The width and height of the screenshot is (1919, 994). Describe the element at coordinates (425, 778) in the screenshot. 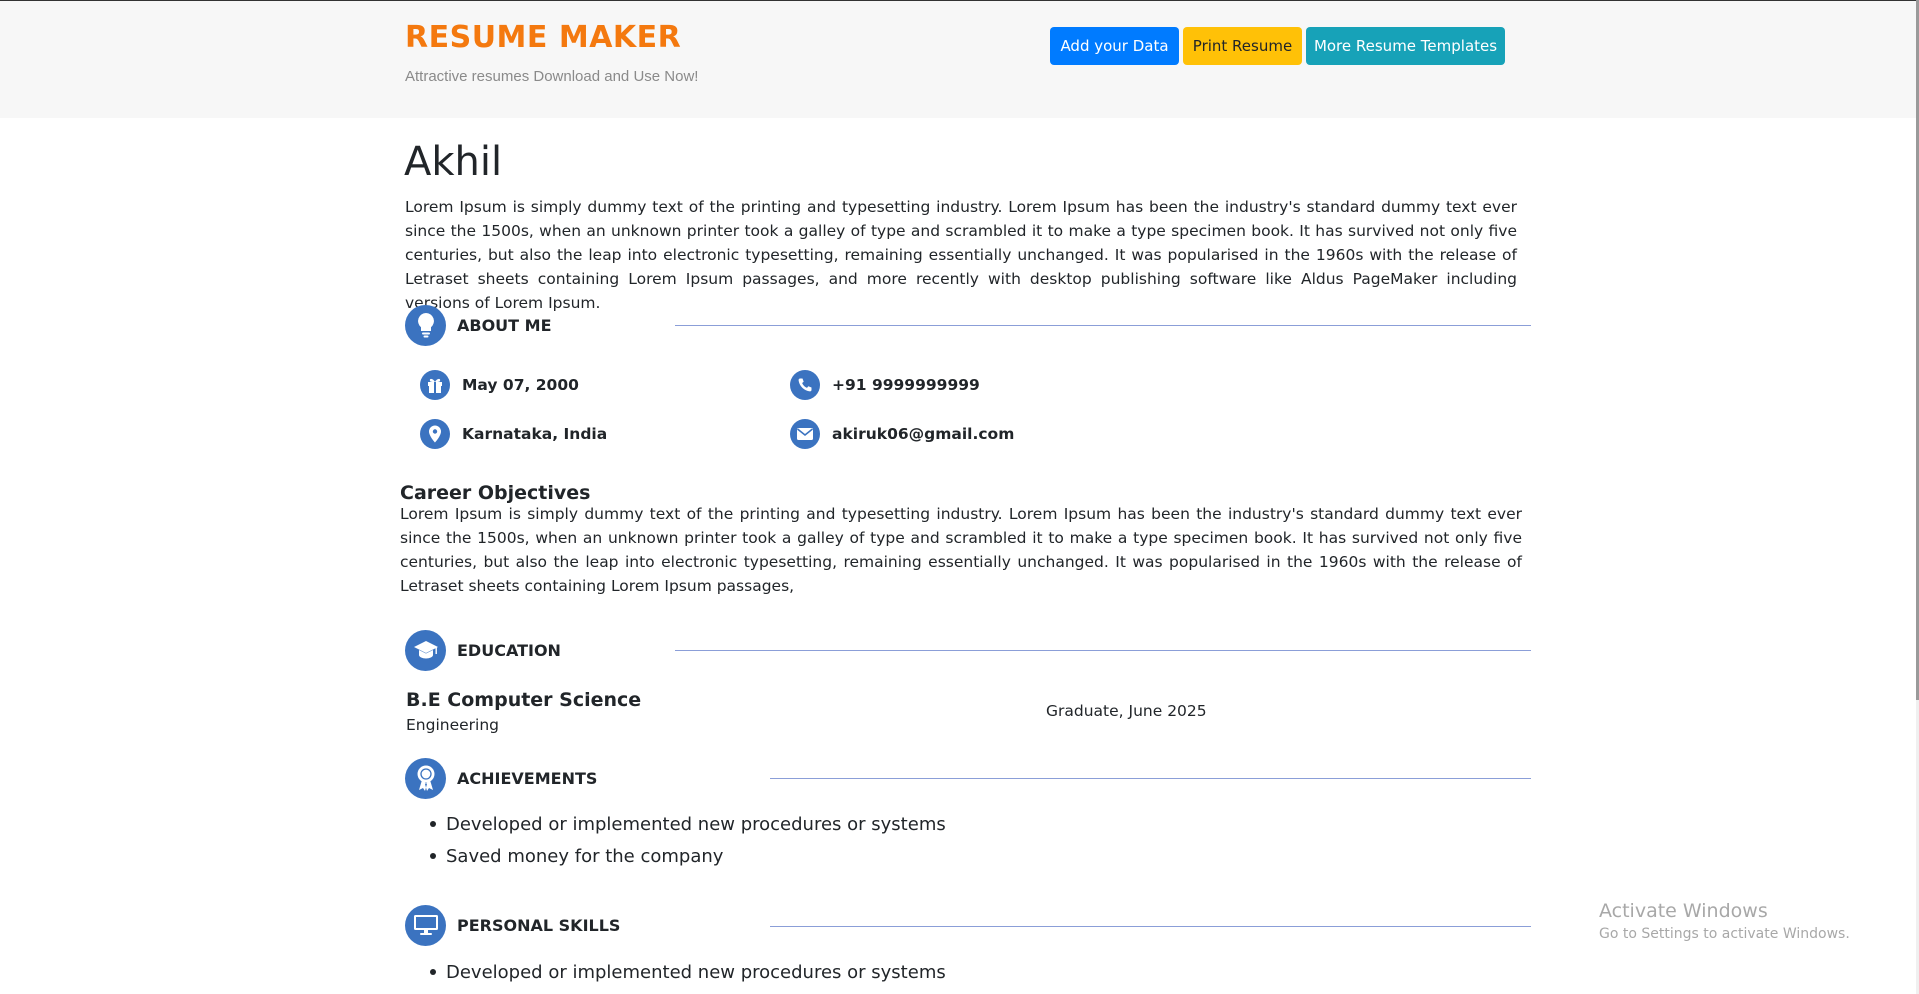

I see `award-icon` at that location.